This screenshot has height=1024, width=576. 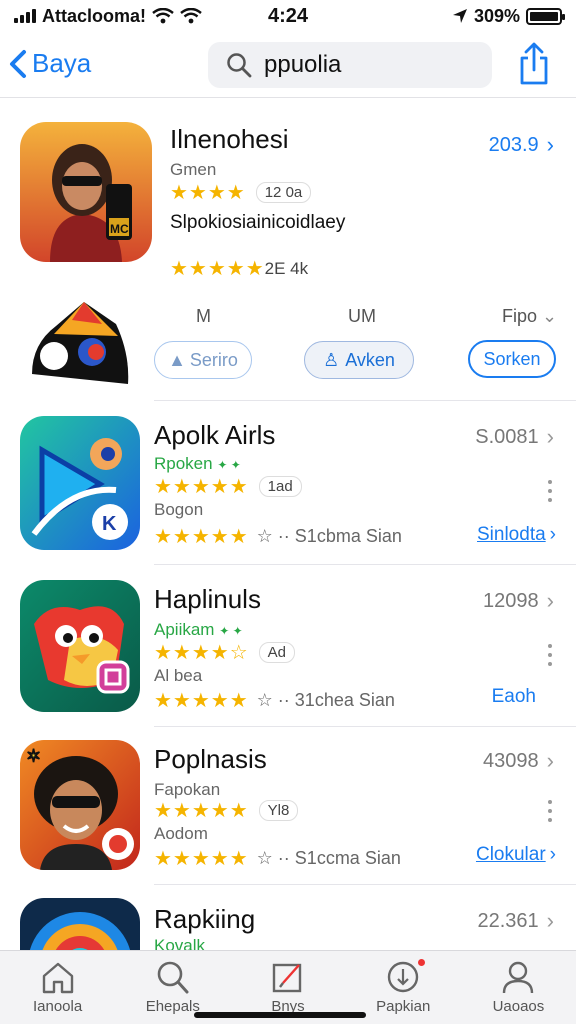 What do you see at coordinates (521, 145) in the screenshot?
I see `featured-app-price: 203.9 ›` at bounding box center [521, 145].